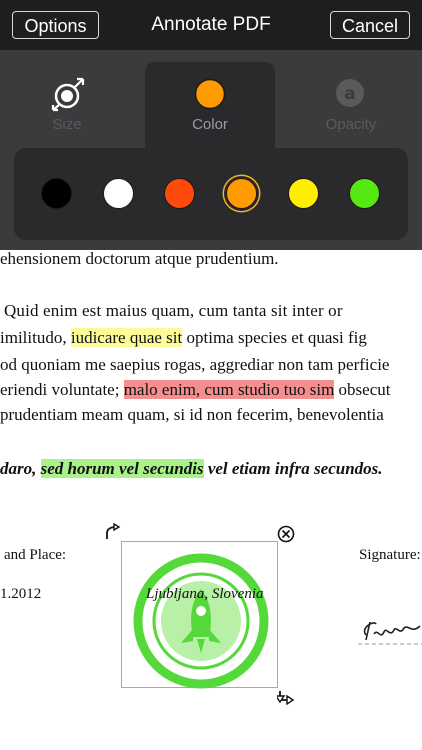 The height and width of the screenshot is (750, 422). What do you see at coordinates (201, 621) in the screenshot?
I see `stamp-seal` at bounding box center [201, 621].